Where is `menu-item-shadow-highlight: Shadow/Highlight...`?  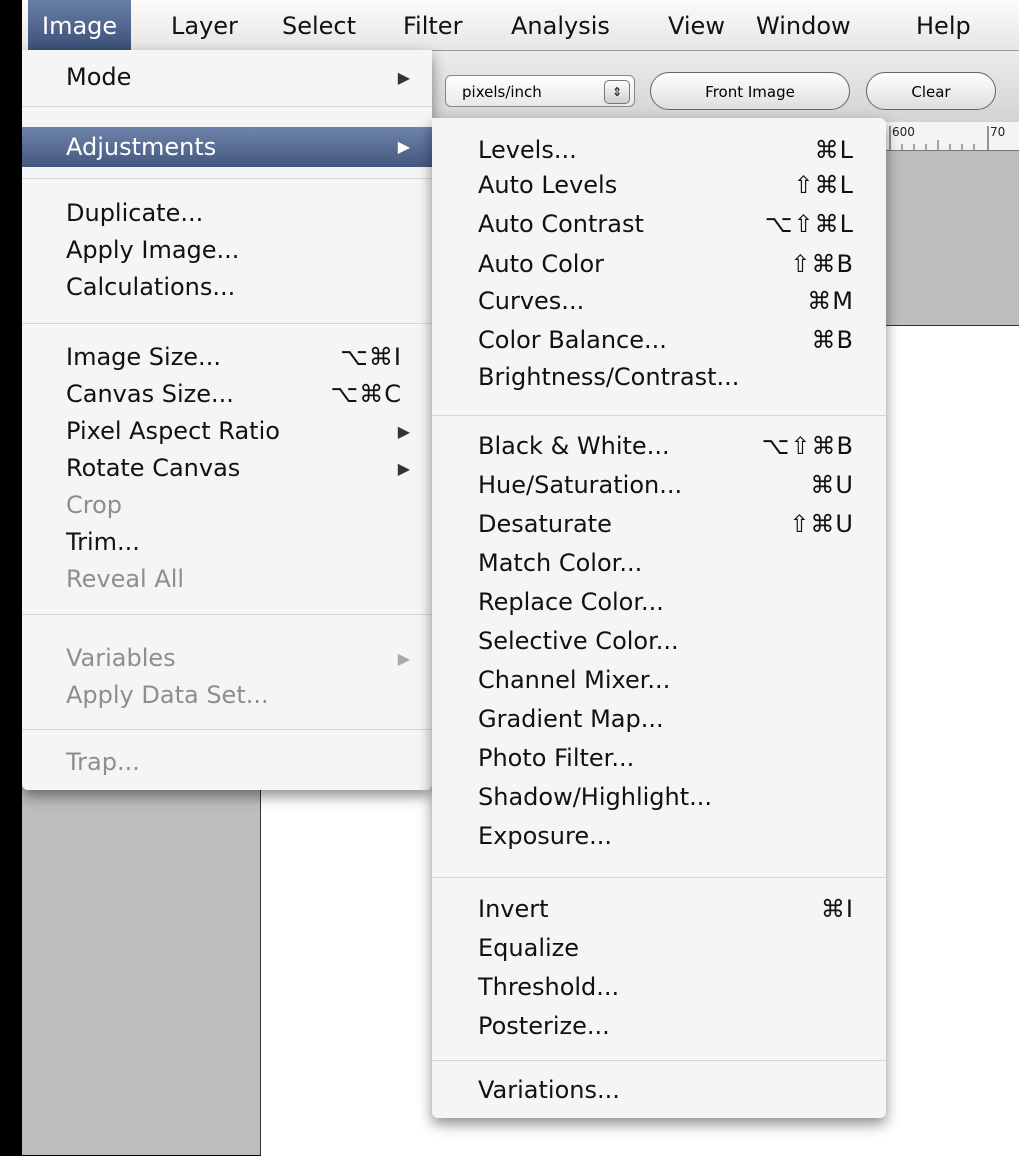
menu-item-shadow-highlight: Shadow/Highlight... is located at coordinates (659, 797).